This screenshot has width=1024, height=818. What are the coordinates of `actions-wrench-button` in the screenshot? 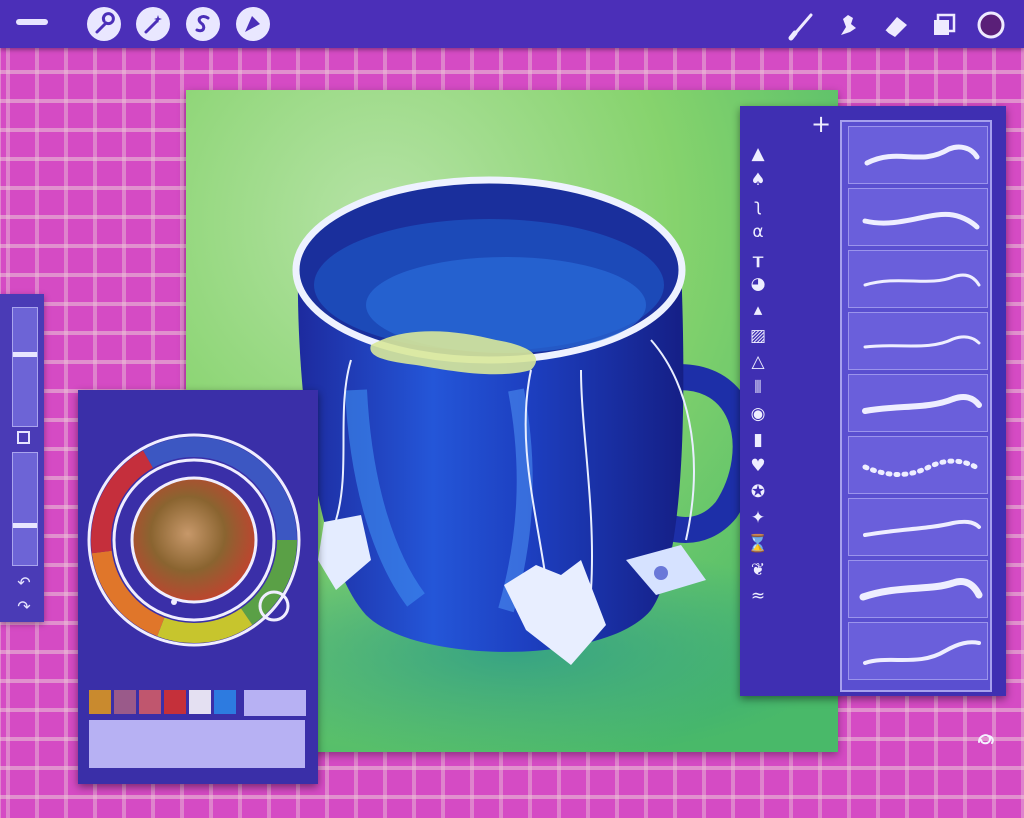 It's located at (104, 24).